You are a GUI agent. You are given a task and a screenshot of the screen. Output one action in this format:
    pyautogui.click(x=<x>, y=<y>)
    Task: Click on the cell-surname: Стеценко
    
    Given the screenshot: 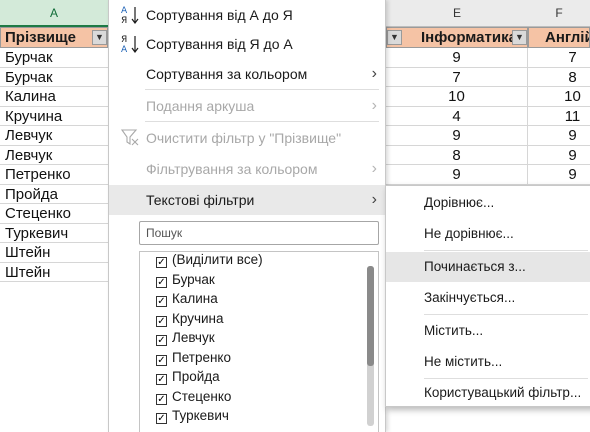 What is the action you would take?
    pyautogui.click(x=54, y=214)
    